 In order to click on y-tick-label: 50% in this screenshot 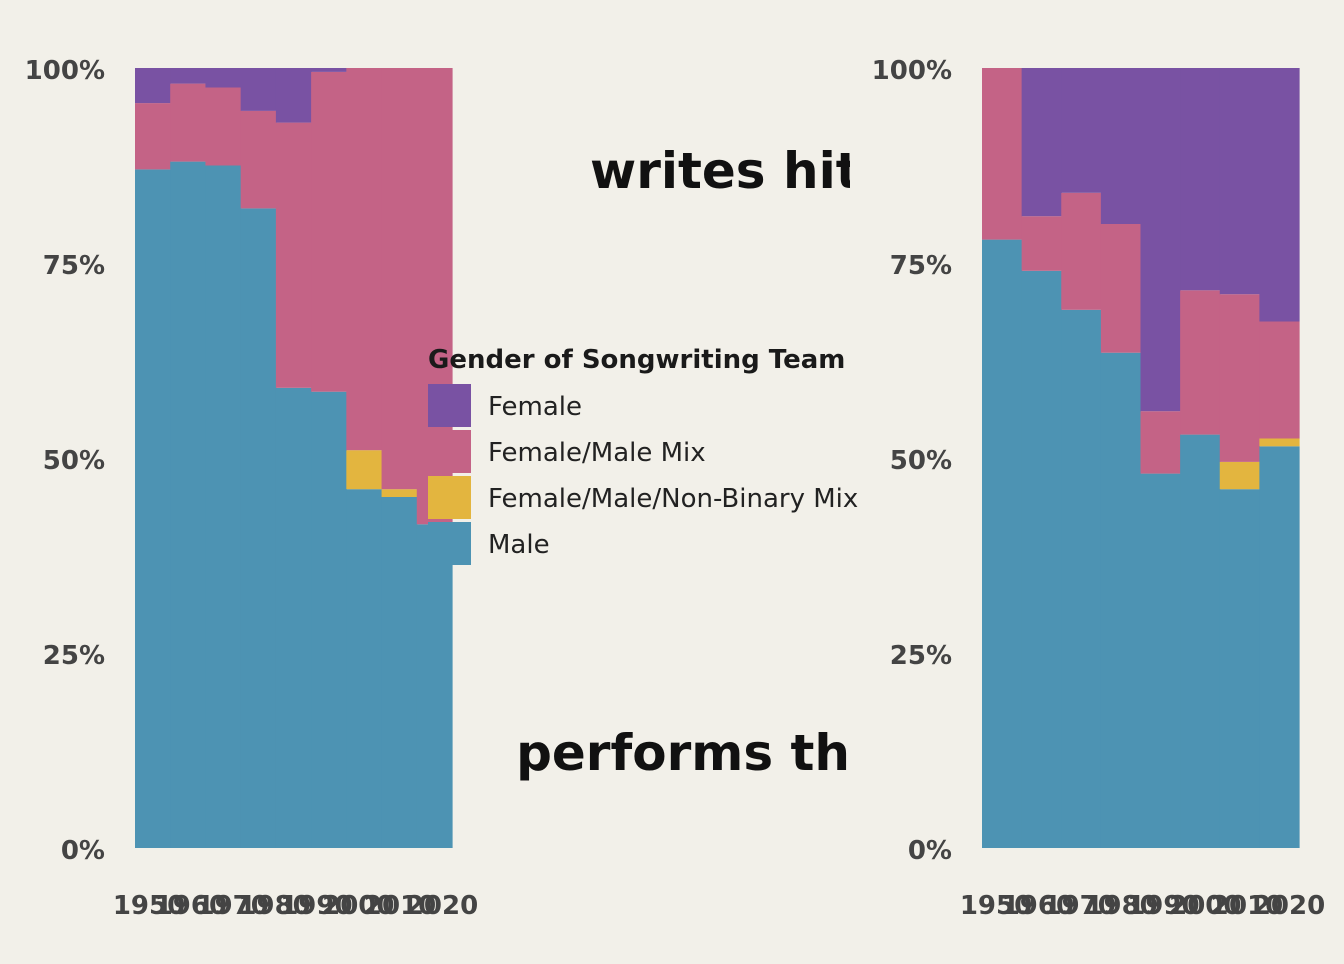, I will do `click(74, 461)`.